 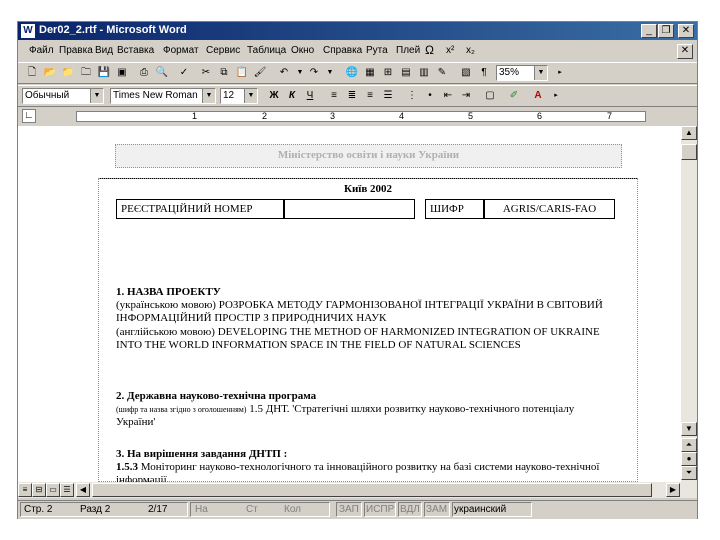 I want to click on zoom-select: 35% ▼, so click(x=522, y=73).